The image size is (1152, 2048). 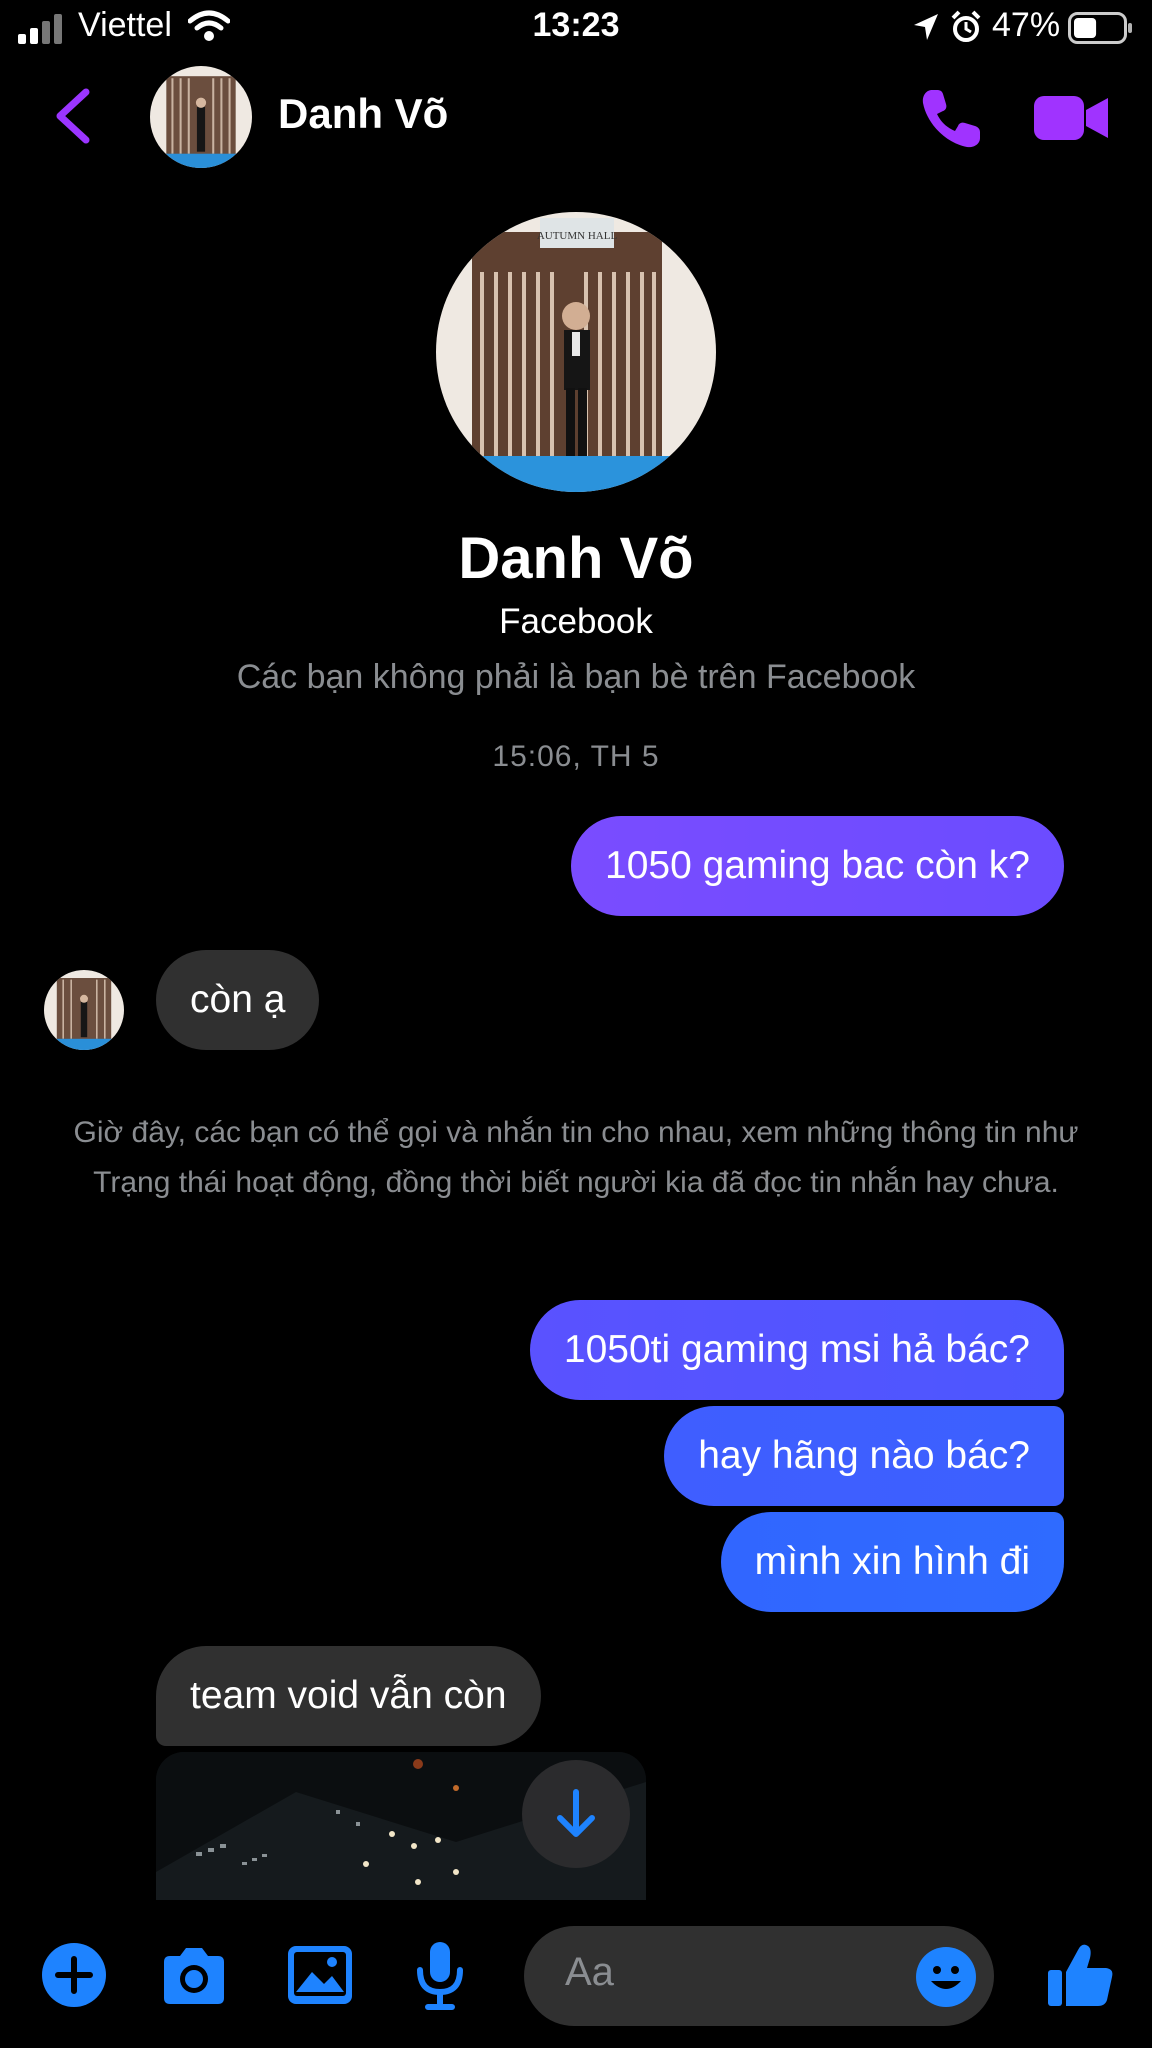 I want to click on incoming-message: còn ạ, so click(x=238, y=1000).